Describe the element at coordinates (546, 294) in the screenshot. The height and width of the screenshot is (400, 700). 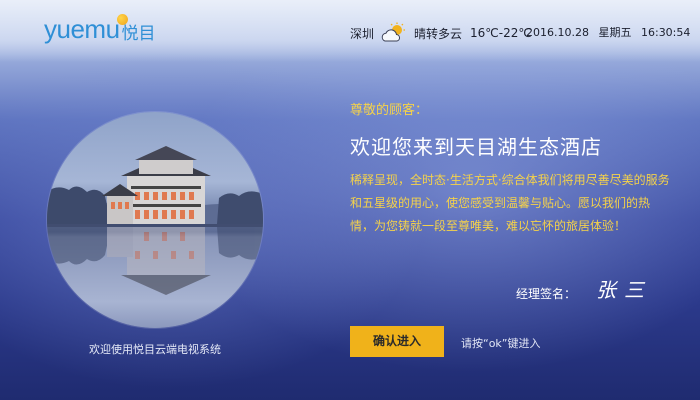
I see `signature-label: 经理签名：` at that location.